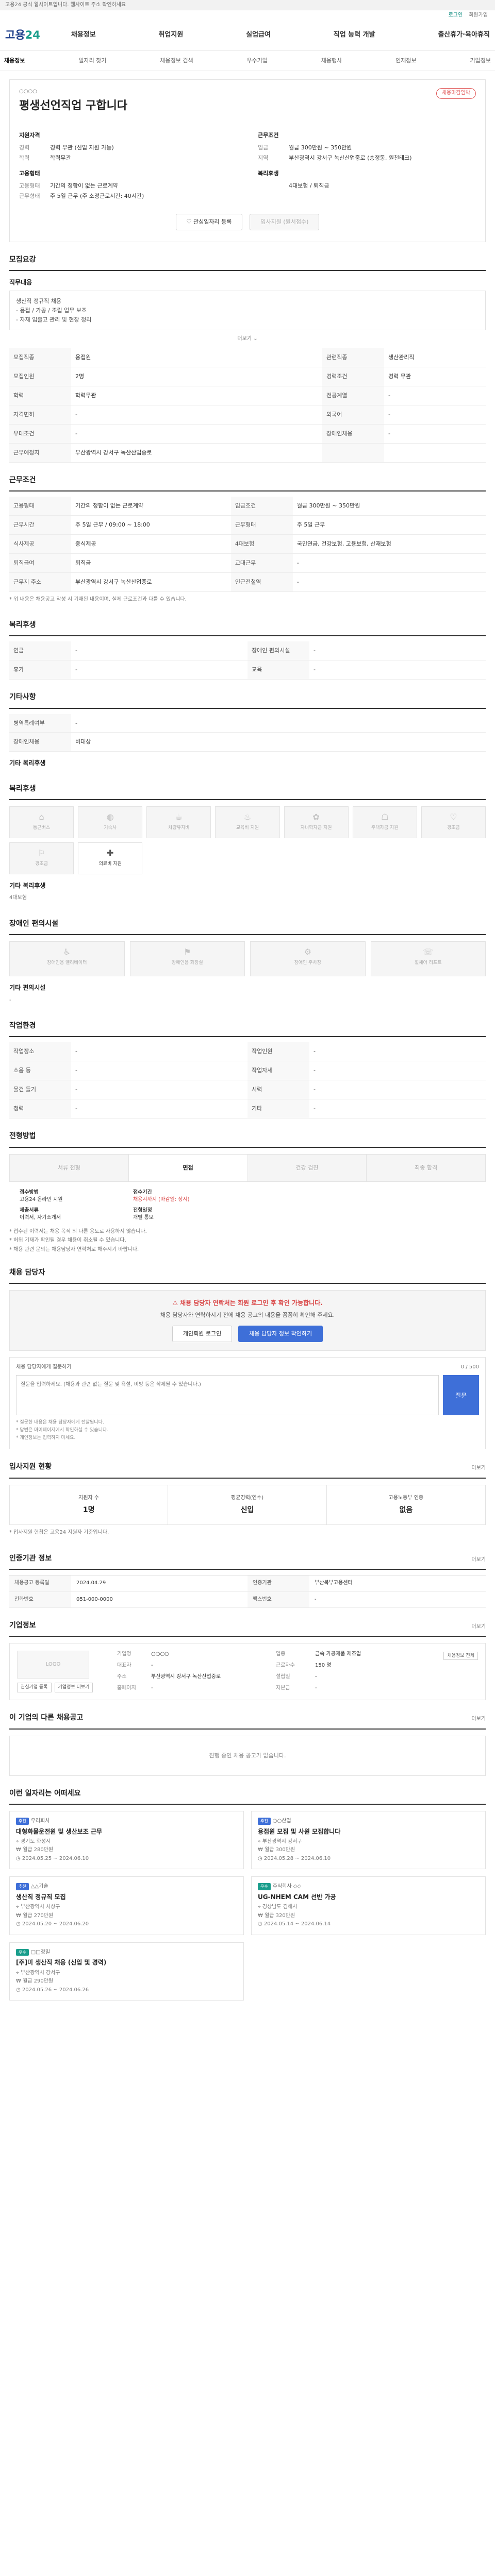 This screenshot has height=2576, width=495. I want to click on disabled-icon-grid: ♿ 장애인용 엘리베이터 ⚑ 장애인용 화장실 ⚙ 장애인 주차장 ☏ 휠체어 리프트, so click(247, 959).